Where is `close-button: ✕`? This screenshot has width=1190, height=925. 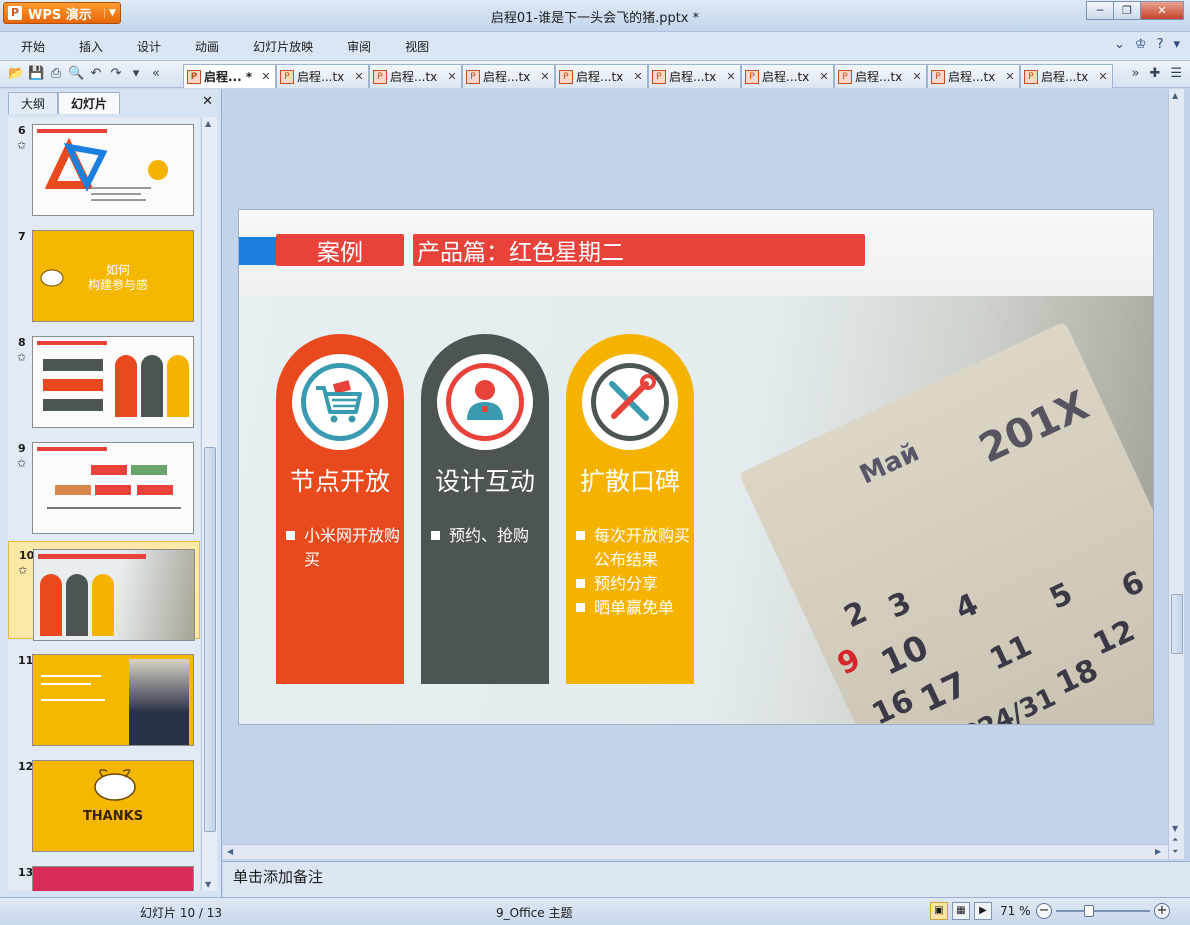 close-button: ✕ is located at coordinates (1162, 10).